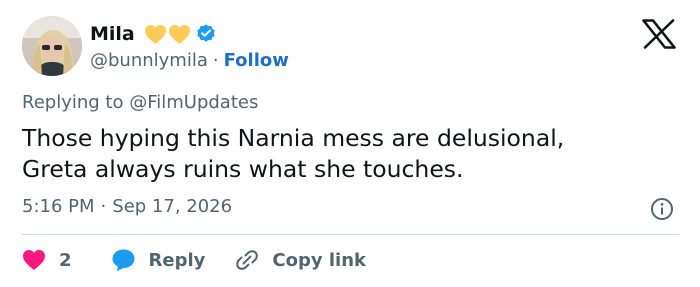 This screenshot has width=700, height=287. Describe the element at coordinates (47, 260) in the screenshot. I see `like-button: 2` at that location.